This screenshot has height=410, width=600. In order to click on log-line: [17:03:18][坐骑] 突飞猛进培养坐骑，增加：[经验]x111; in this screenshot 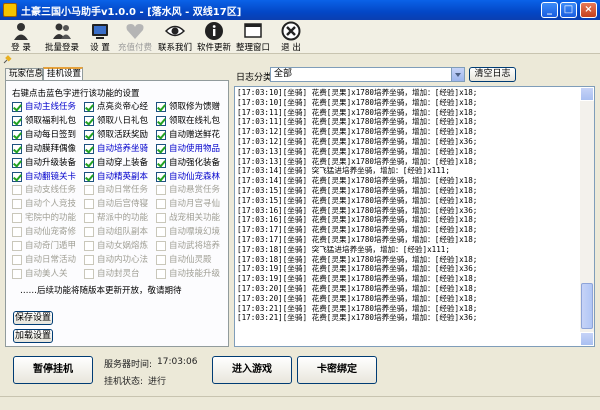, I will do `click(343, 249)`.